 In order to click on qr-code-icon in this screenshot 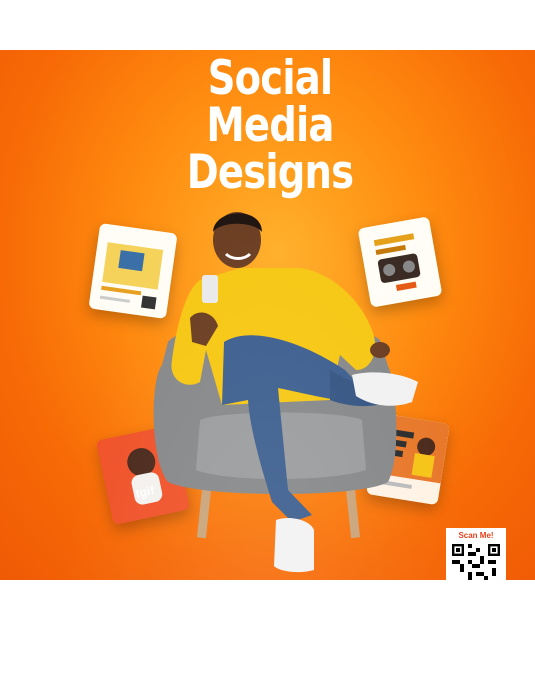, I will do `click(476, 562)`.